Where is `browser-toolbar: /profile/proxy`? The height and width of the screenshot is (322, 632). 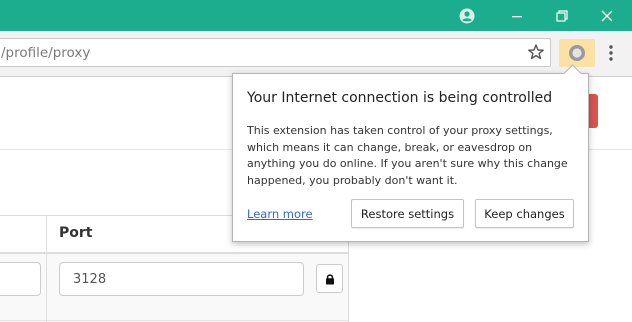 browser-toolbar: /profile/proxy is located at coordinates (316, 54).